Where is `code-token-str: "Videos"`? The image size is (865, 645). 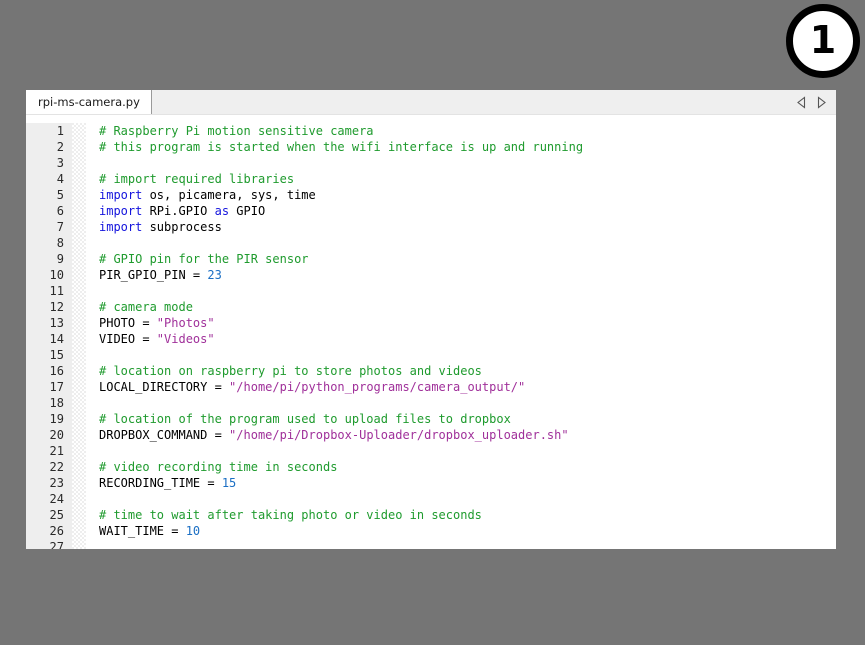
code-token-str: "Videos" is located at coordinates (185, 339).